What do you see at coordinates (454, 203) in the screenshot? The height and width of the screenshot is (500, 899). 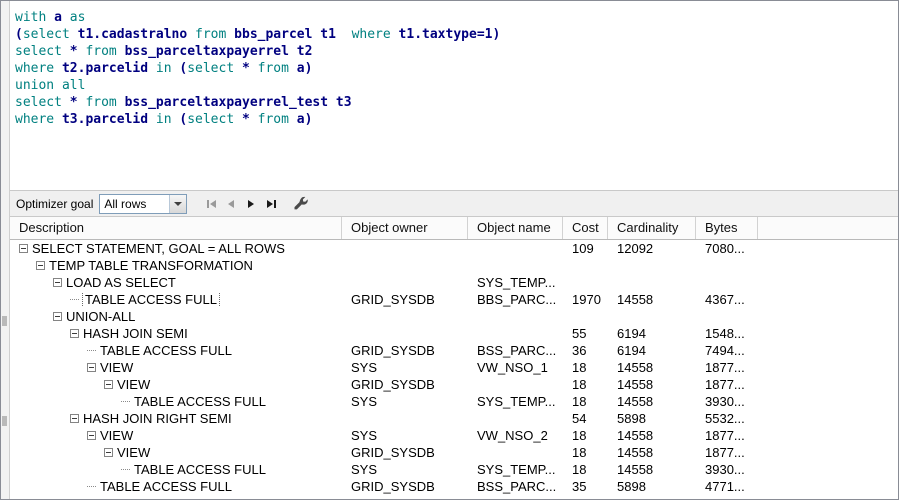 I see `plan-toolbar: Optimizer goal All rows` at bounding box center [454, 203].